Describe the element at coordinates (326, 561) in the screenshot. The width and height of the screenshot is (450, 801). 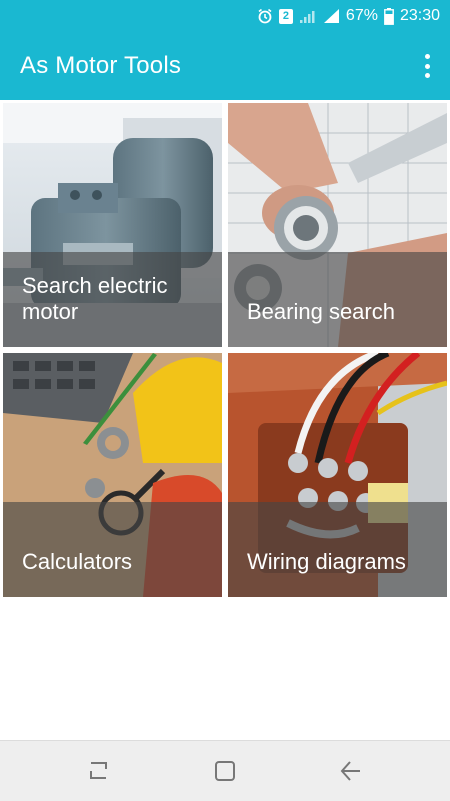
I see `tile-label: Wiring diagrams` at that location.